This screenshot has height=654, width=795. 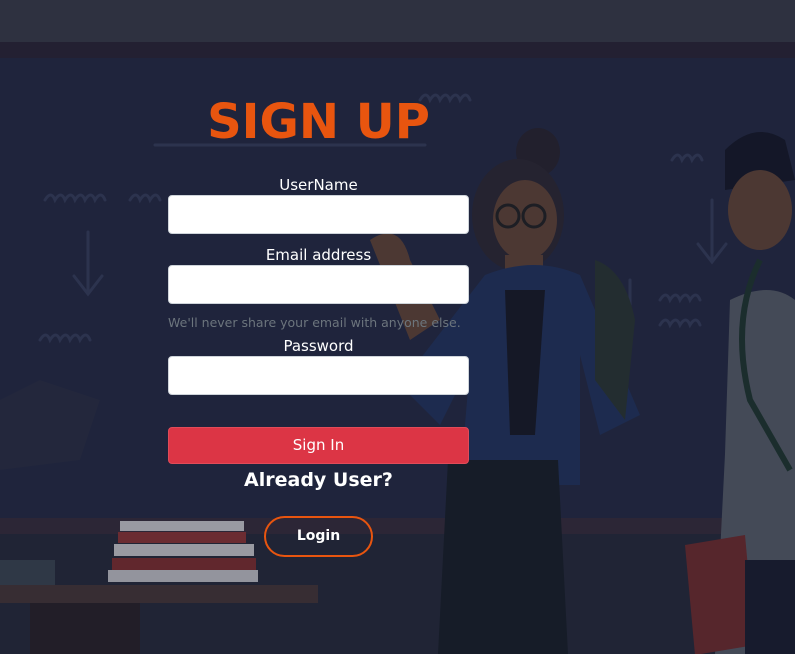 I want to click on password-label: Password, so click(x=318, y=346).